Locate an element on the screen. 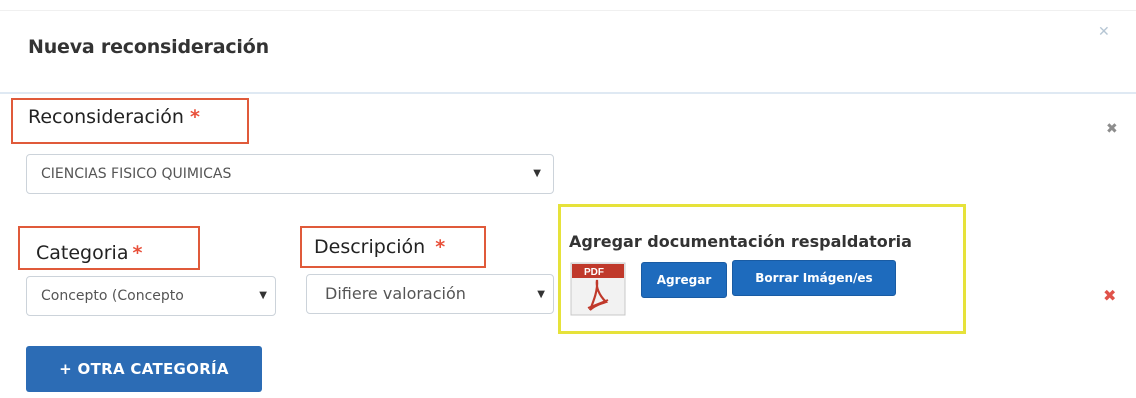 This screenshot has width=1136, height=398. descripcion-label-text: Descripción is located at coordinates (370, 247).